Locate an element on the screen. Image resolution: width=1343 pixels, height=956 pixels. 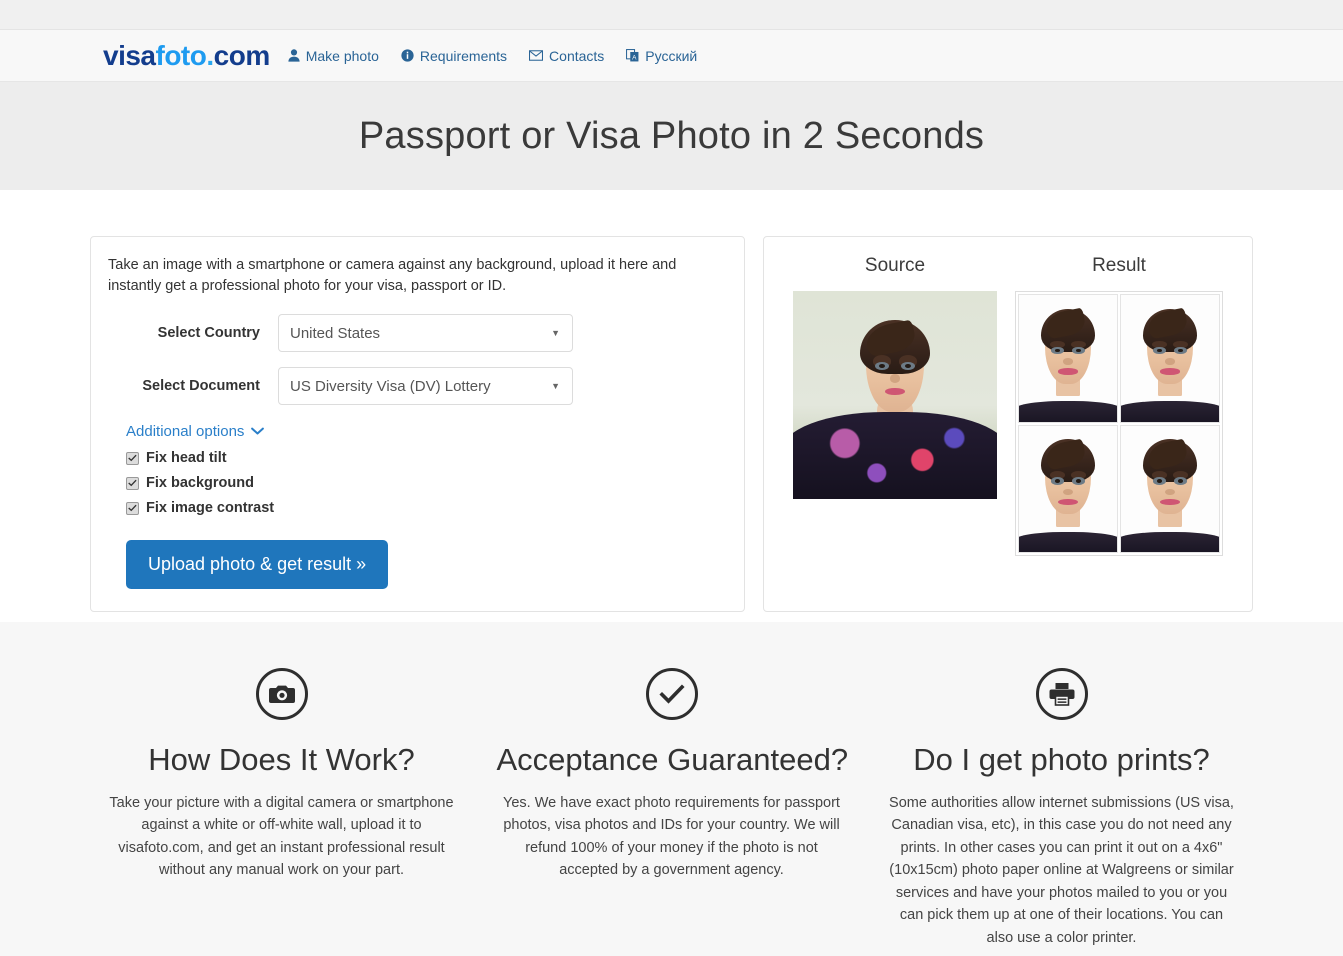
feature-title-photo-prints: Do I get photo prints? is located at coordinates (1061, 759).